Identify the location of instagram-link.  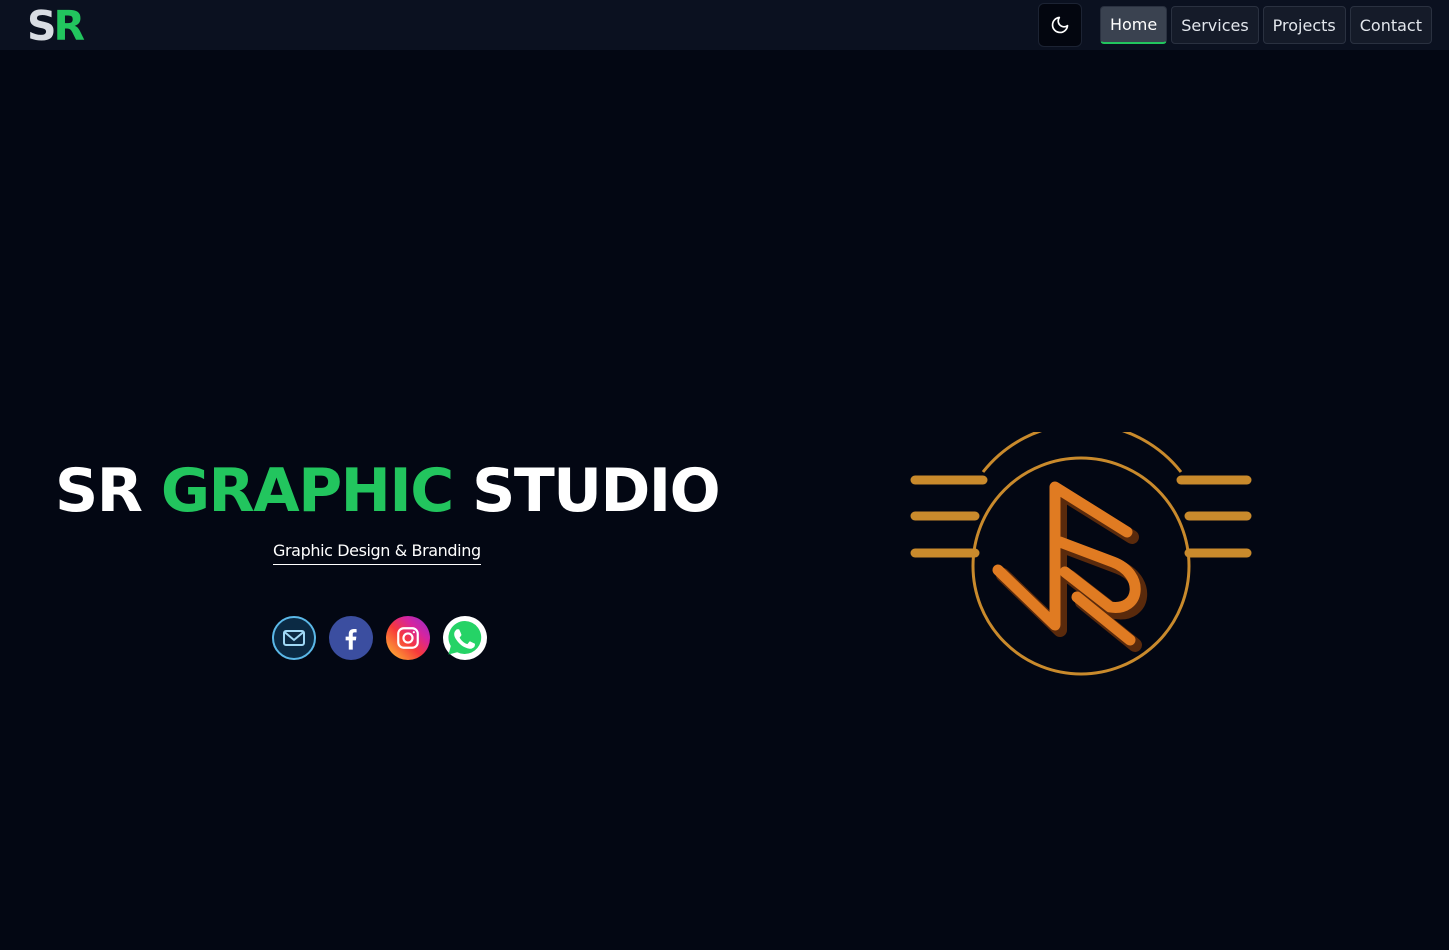
(408, 638).